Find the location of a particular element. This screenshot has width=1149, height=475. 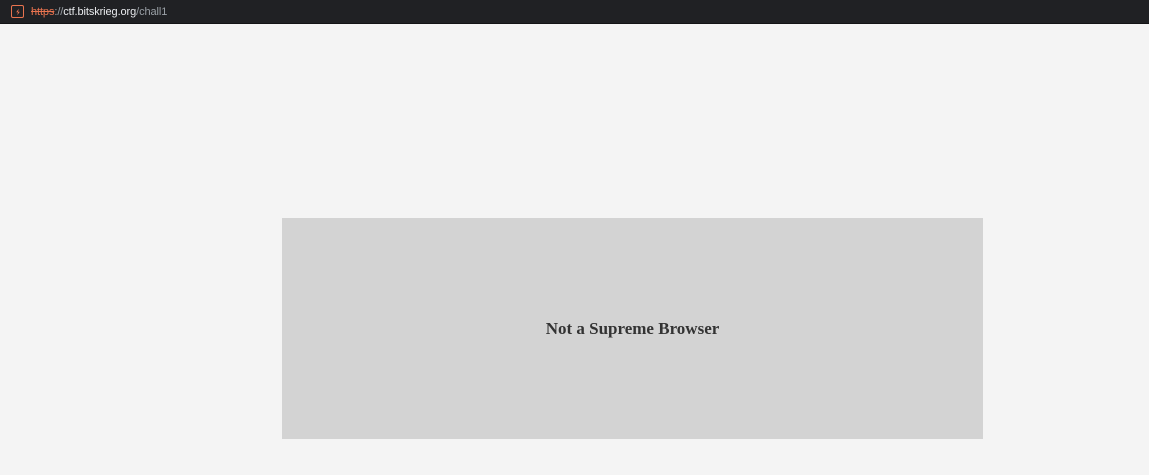

page-message: Not a Supreme Browser is located at coordinates (632, 328).